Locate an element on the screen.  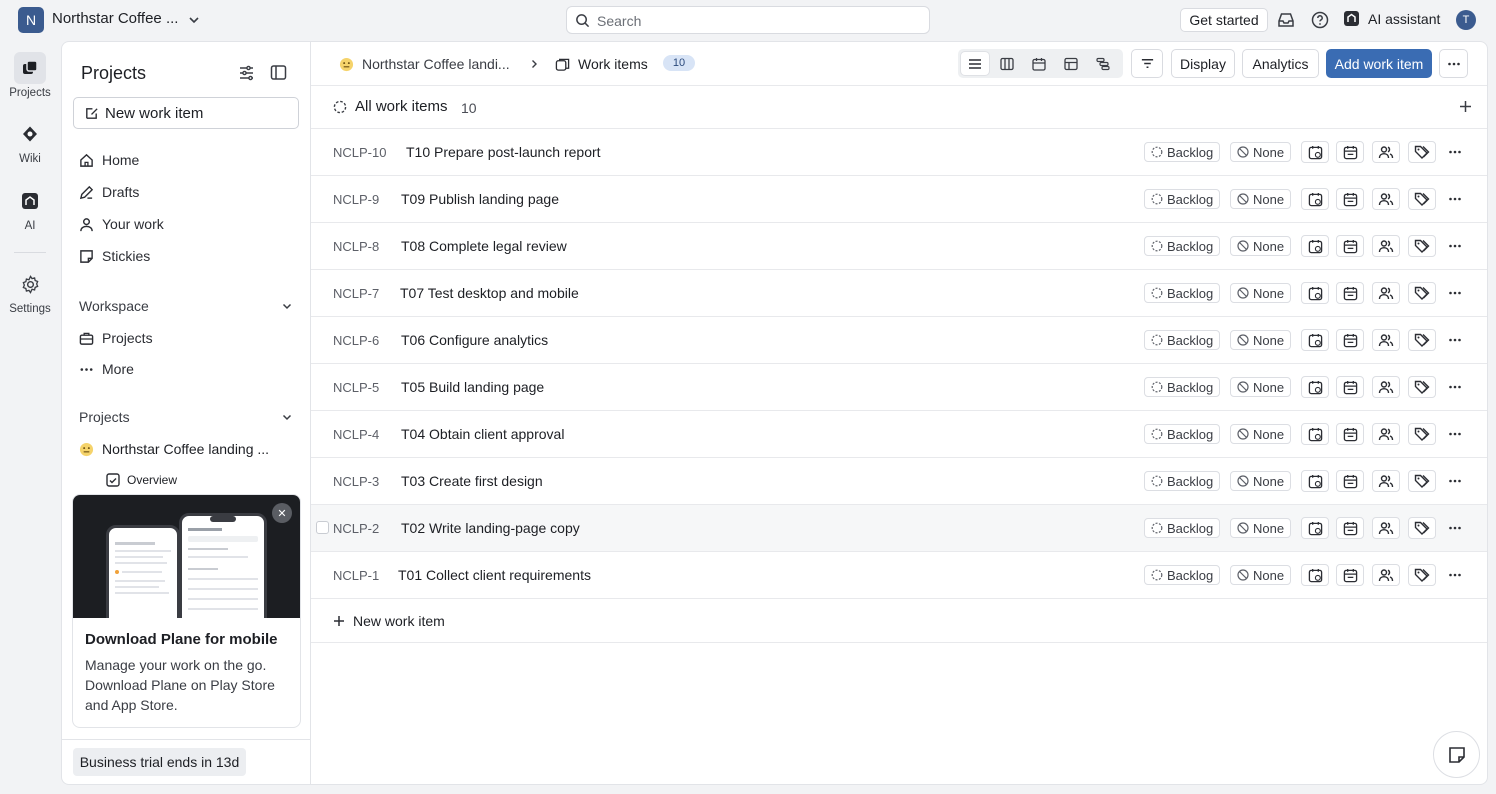
sidebar-item-stickies: Stickies is located at coordinates (114, 256).